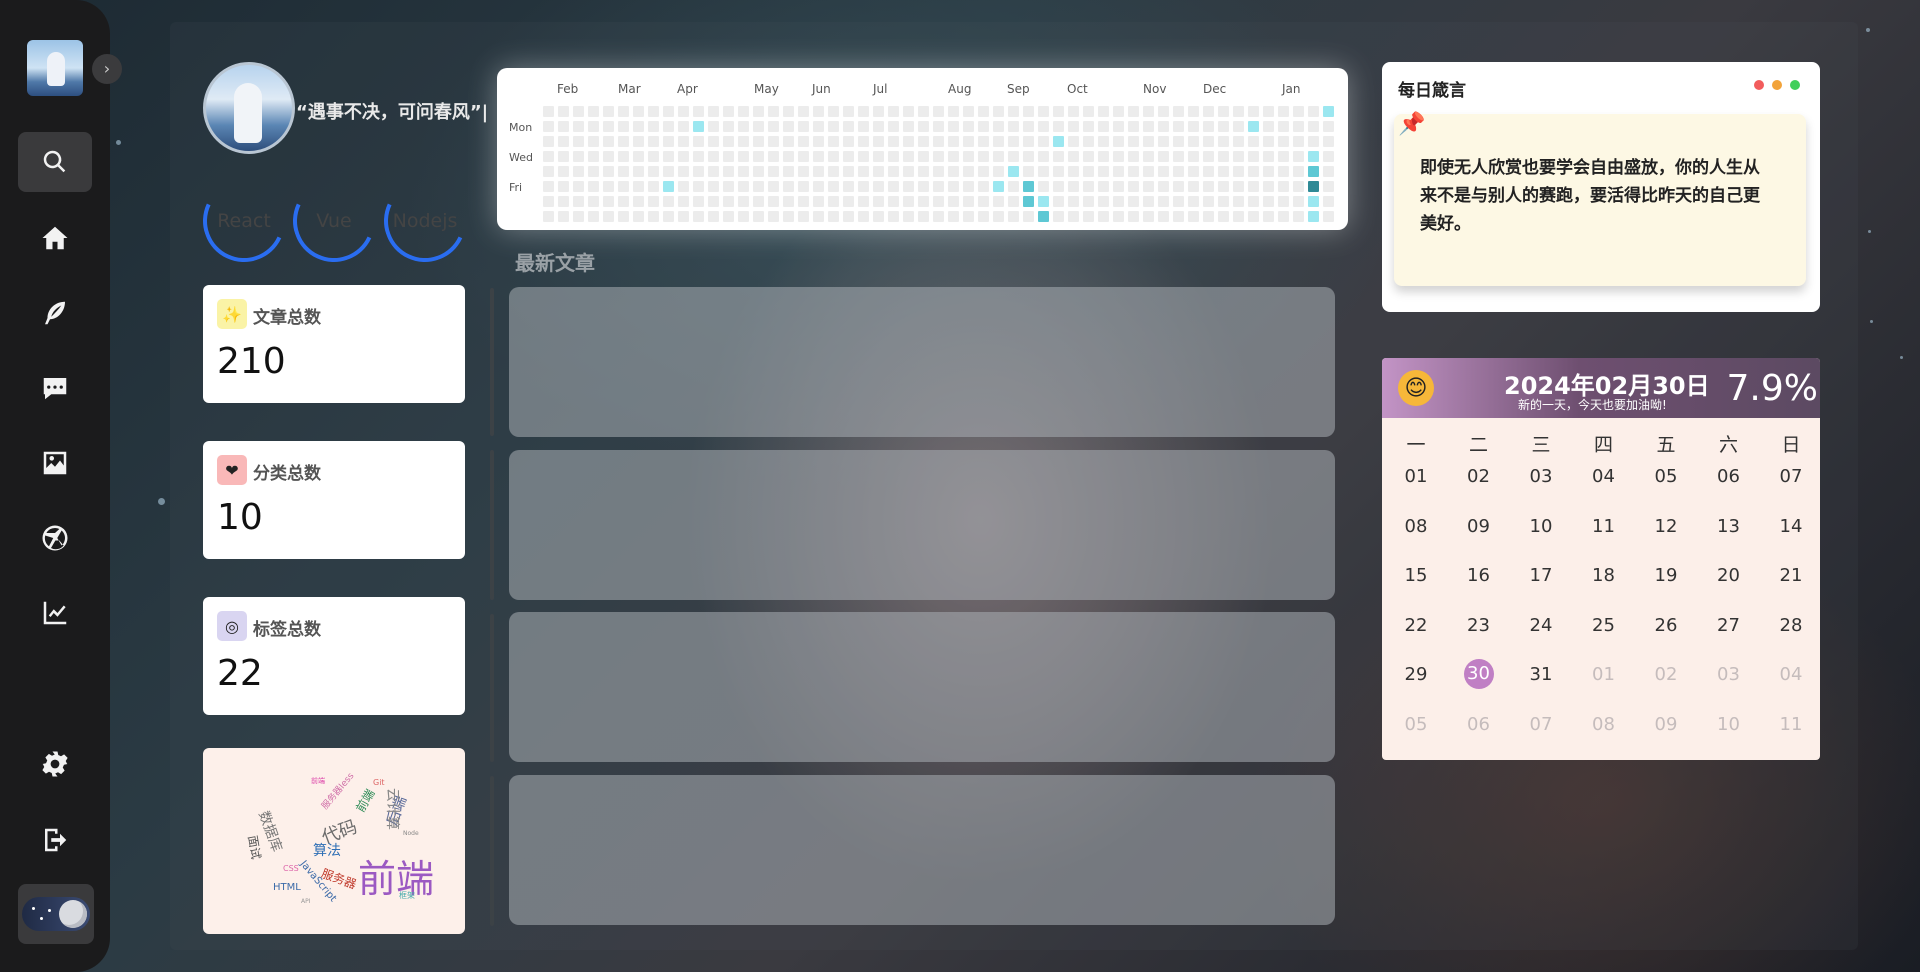 Image resolution: width=1920 pixels, height=972 pixels. Describe the element at coordinates (1604, 575) in the screenshot. I see `calendar-day: 18` at that location.